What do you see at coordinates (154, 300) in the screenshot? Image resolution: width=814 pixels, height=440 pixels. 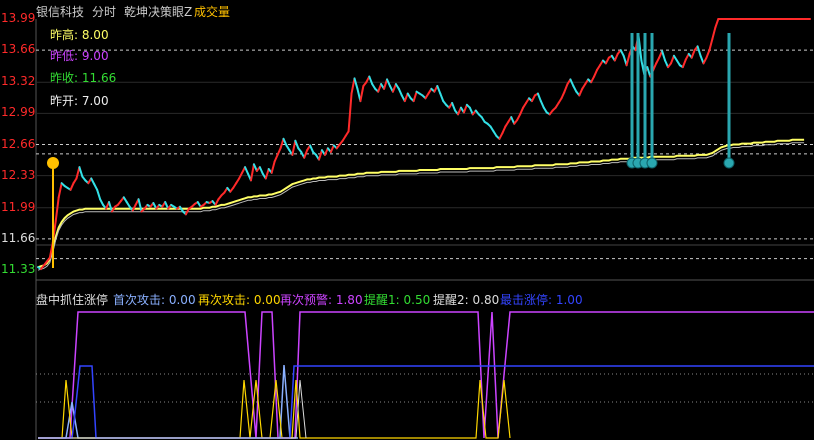 I see `first-attack-value: 首次攻击: 0.00` at bounding box center [154, 300].